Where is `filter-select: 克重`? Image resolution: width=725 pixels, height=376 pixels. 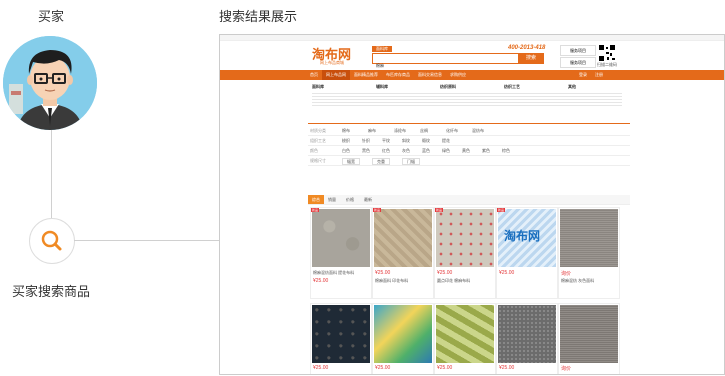 filter-select: 克重 is located at coordinates (381, 161).